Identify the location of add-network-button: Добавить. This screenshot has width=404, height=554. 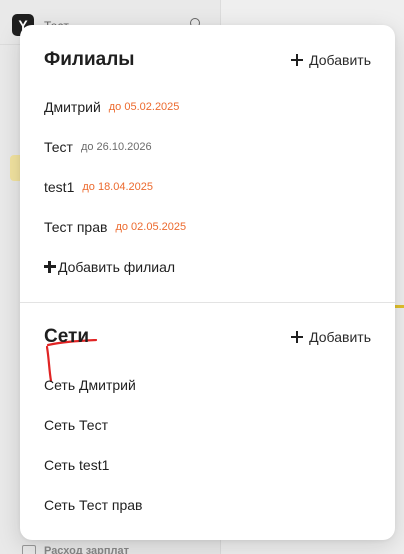
(331, 337).